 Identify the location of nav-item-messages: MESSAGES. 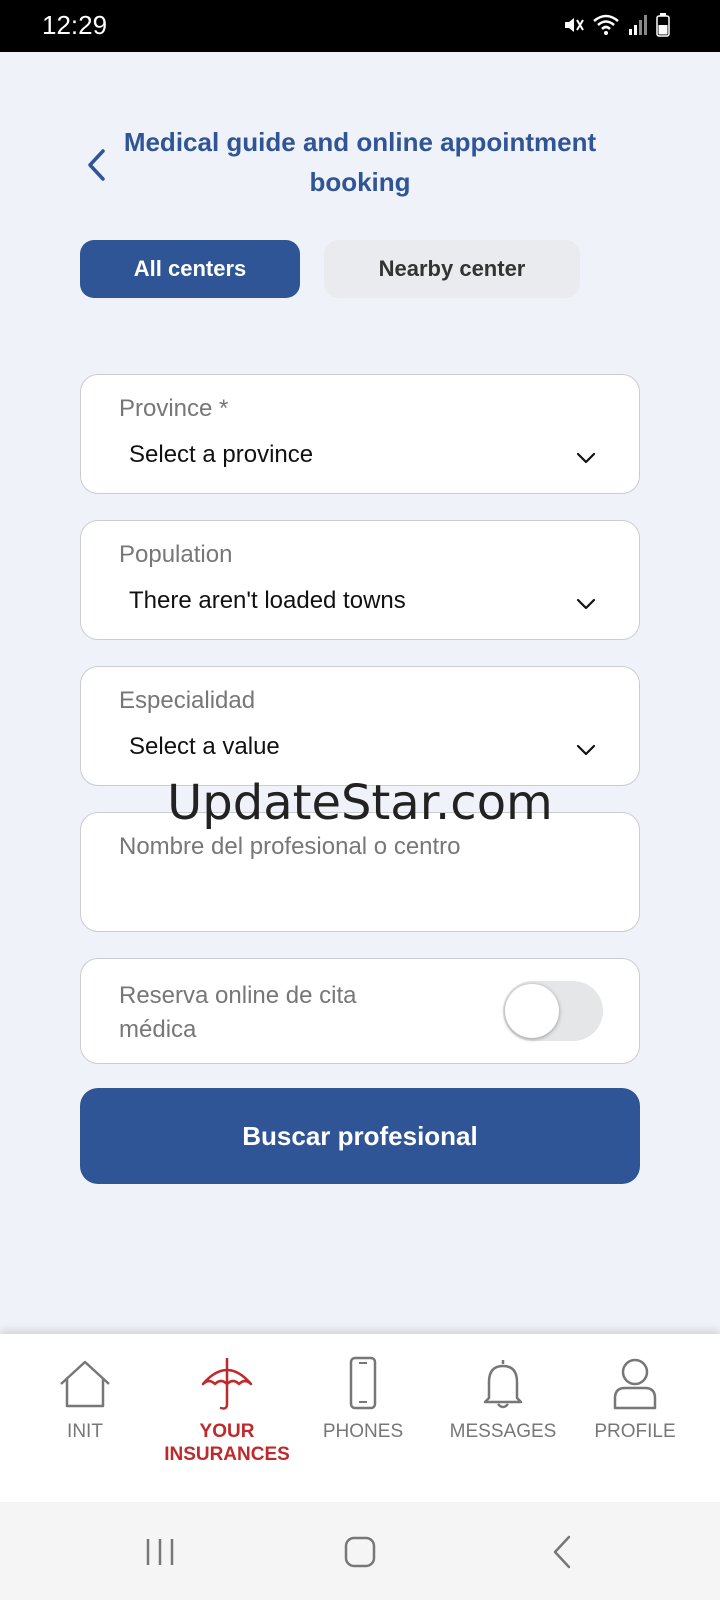
(503, 1399).